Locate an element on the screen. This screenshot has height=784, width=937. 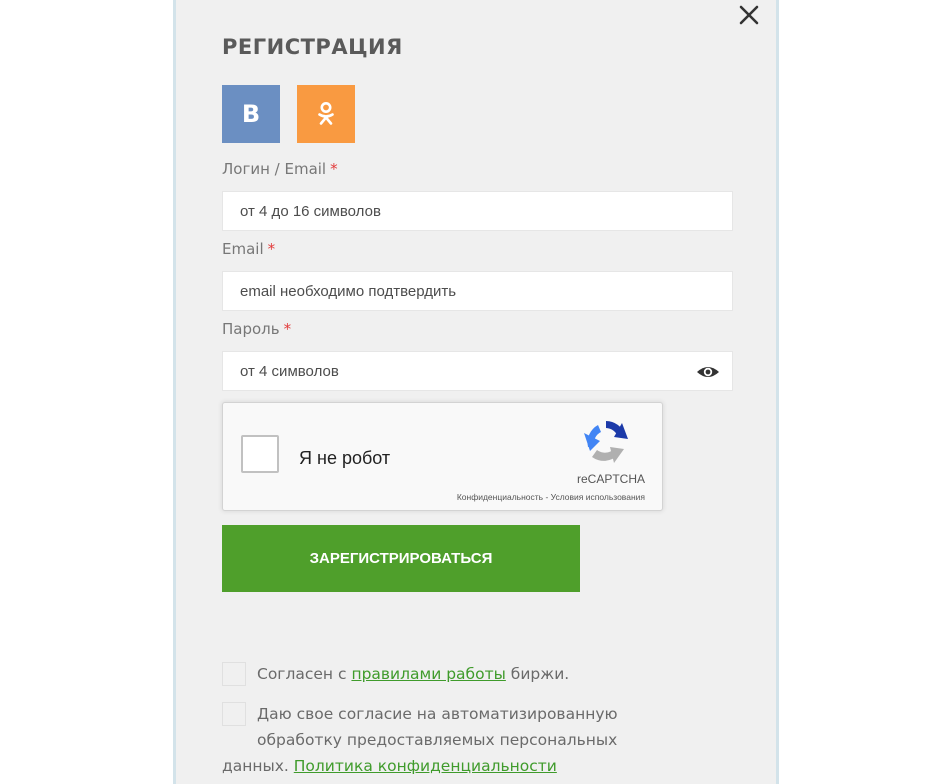
privacy-policy-link: Политика конфиденциальности is located at coordinates (425, 766).